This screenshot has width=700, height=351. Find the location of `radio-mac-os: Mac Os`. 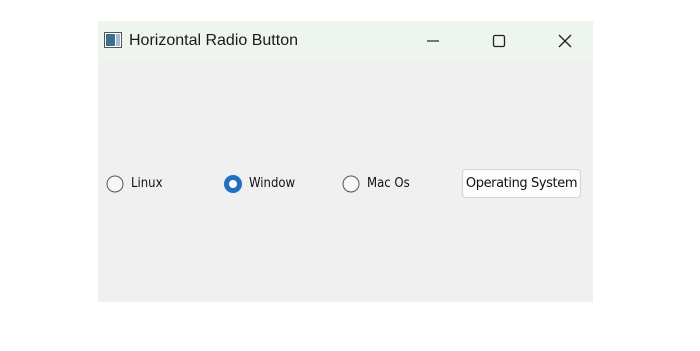

radio-mac-os: Mac Os is located at coordinates (387, 184).